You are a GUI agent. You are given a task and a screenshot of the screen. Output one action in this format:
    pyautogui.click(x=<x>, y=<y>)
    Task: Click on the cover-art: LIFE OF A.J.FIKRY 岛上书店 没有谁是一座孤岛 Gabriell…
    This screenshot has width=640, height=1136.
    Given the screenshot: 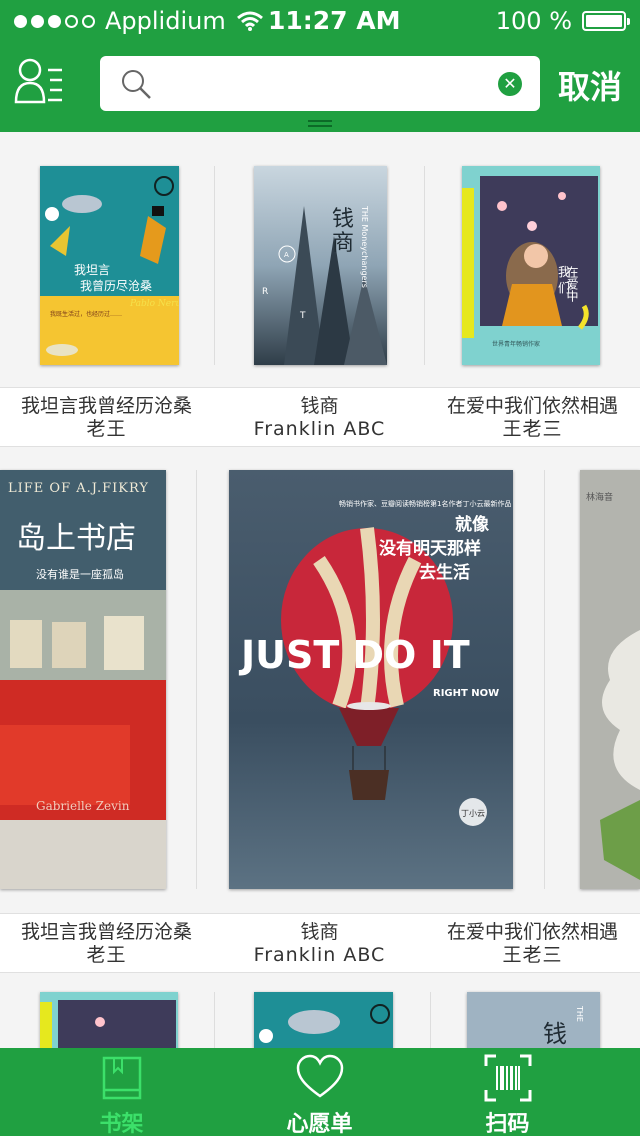 What is the action you would take?
    pyautogui.click(x=83, y=679)
    